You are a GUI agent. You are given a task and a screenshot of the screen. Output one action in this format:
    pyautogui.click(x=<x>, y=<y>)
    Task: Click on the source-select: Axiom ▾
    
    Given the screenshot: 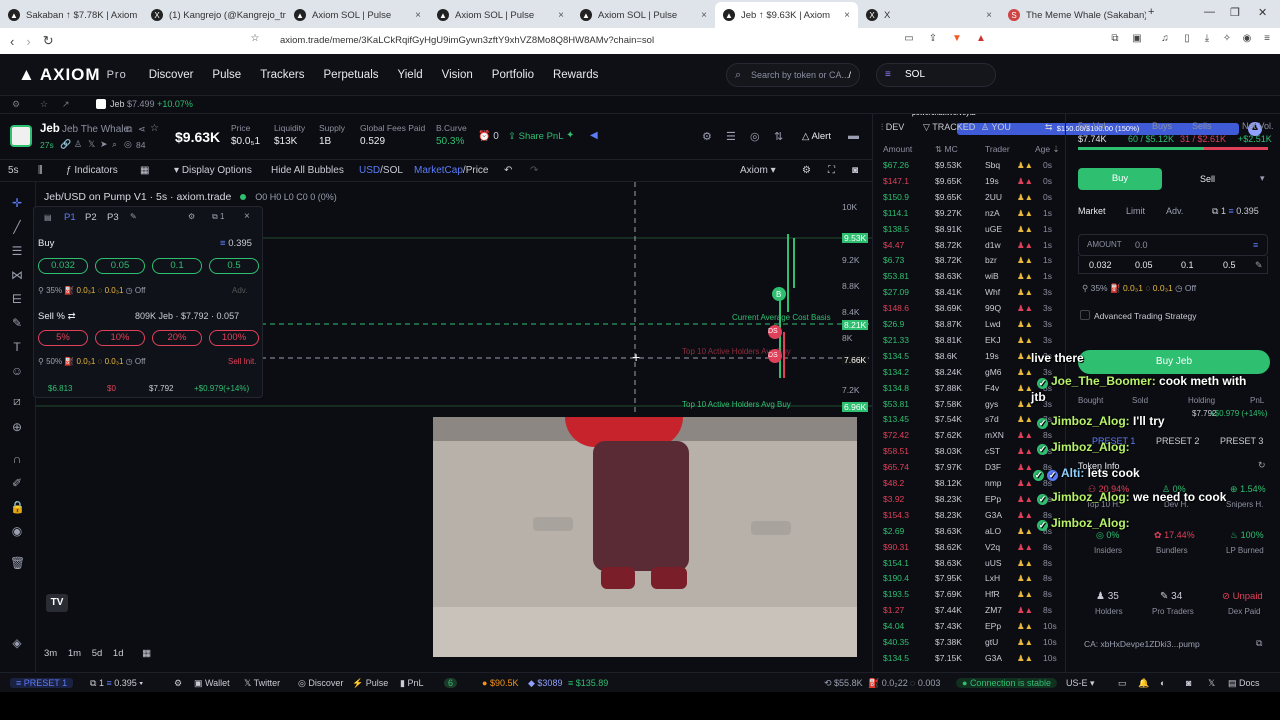 What is the action you would take?
    pyautogui.click(x=758, y=170)
    